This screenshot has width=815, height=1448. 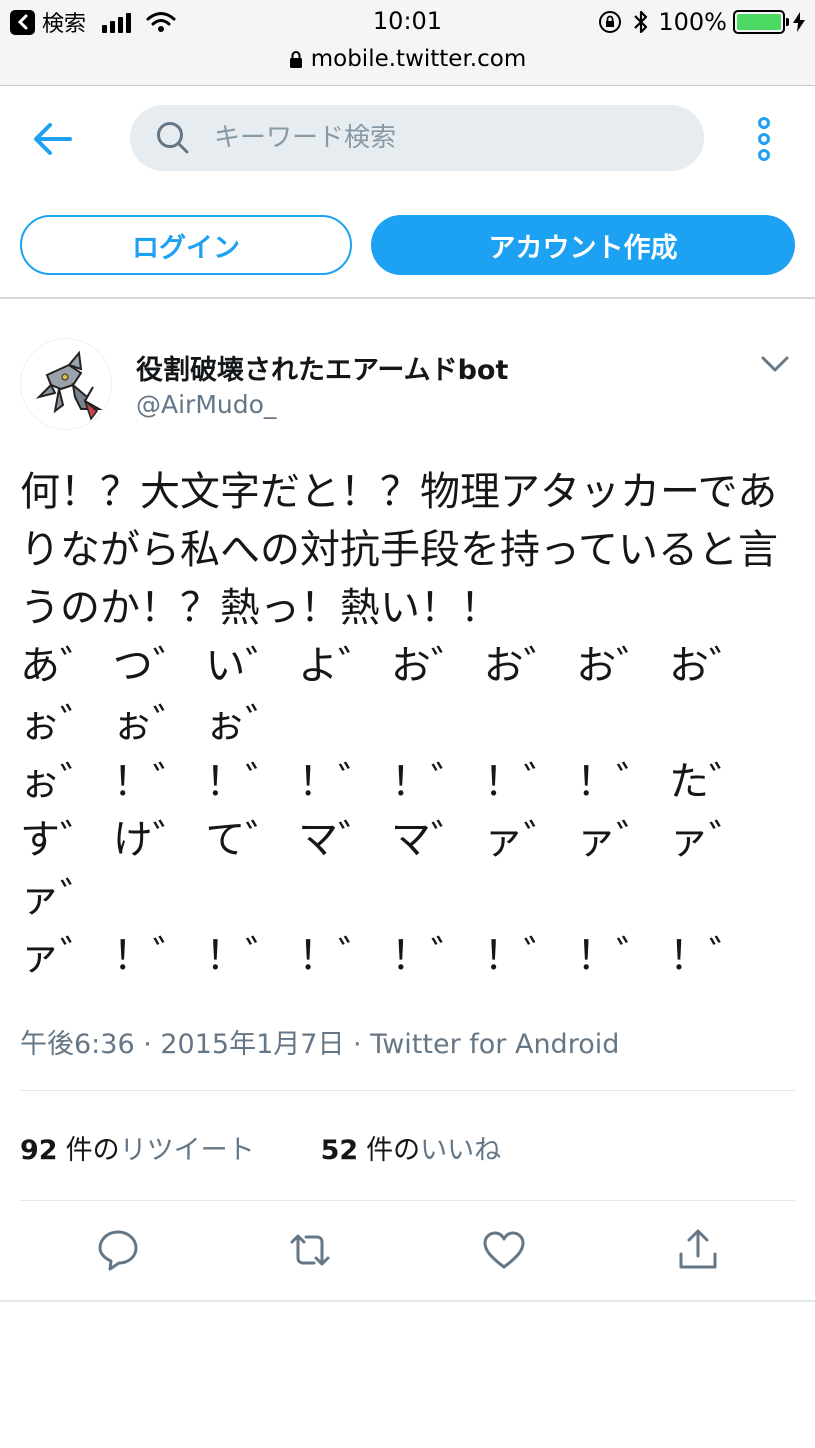 What do you see at coordinates (339, 1150) in the screenshot?
I see `like-count: 52` at bounding box center [339, 1150].